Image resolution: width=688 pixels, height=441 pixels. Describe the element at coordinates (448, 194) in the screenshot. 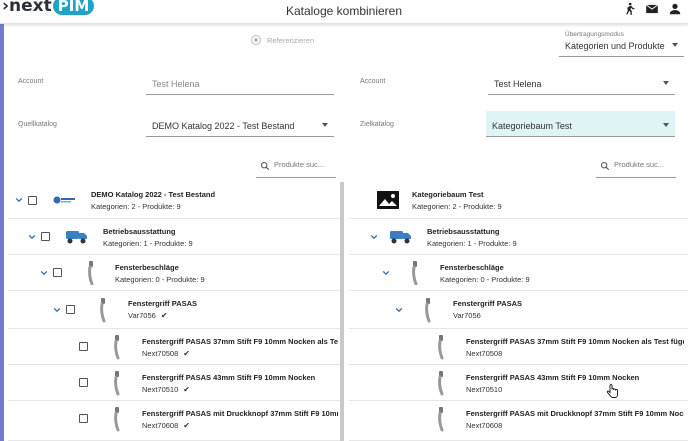

I see `row-title: Kategoriebaum Test` at that location.